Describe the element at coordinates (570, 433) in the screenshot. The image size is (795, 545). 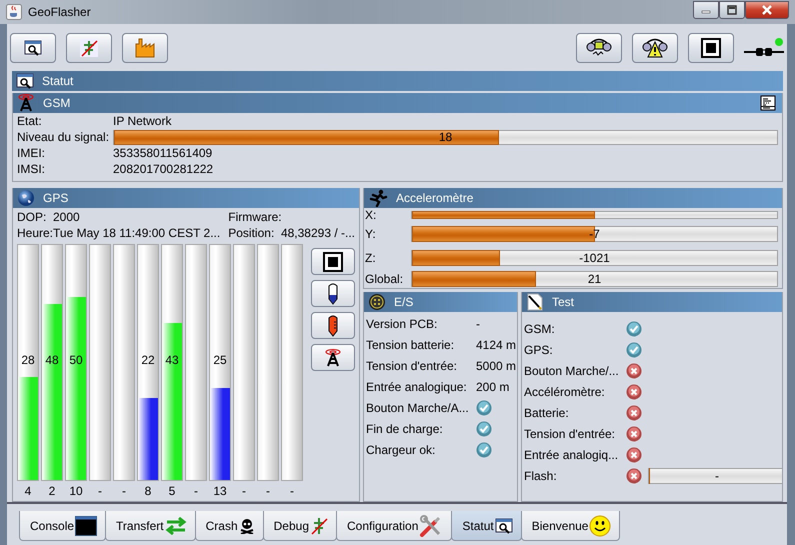
I see `test-label: Tension d'entrée:` at that location.